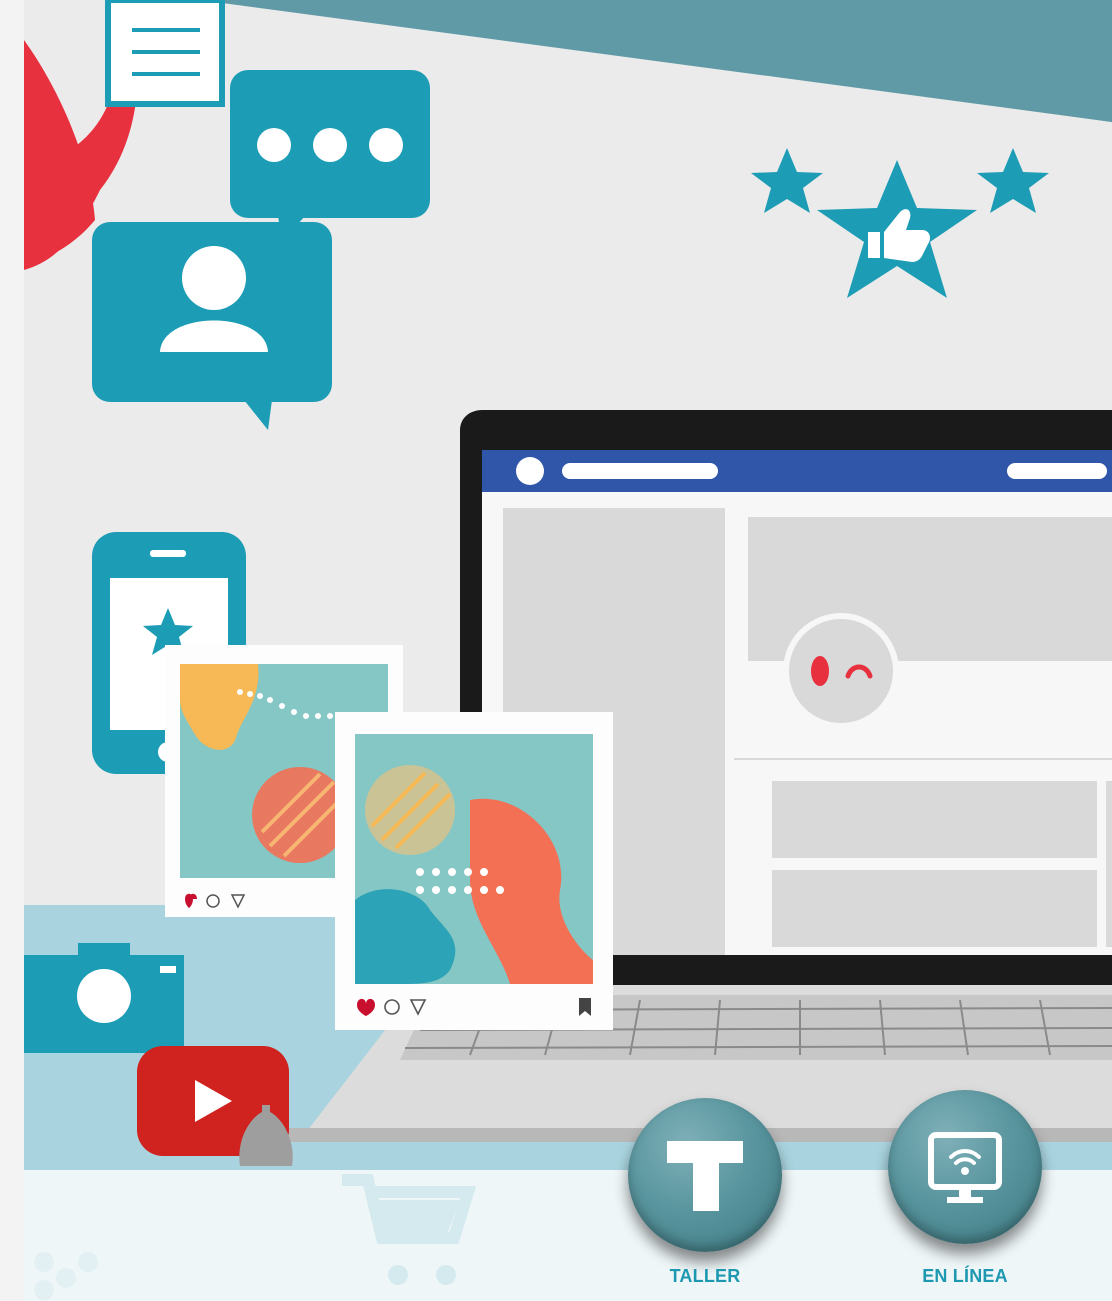 This screenshot has width=1112, height=1301. I want to click on letter-t-icon, so click(705, 1176).